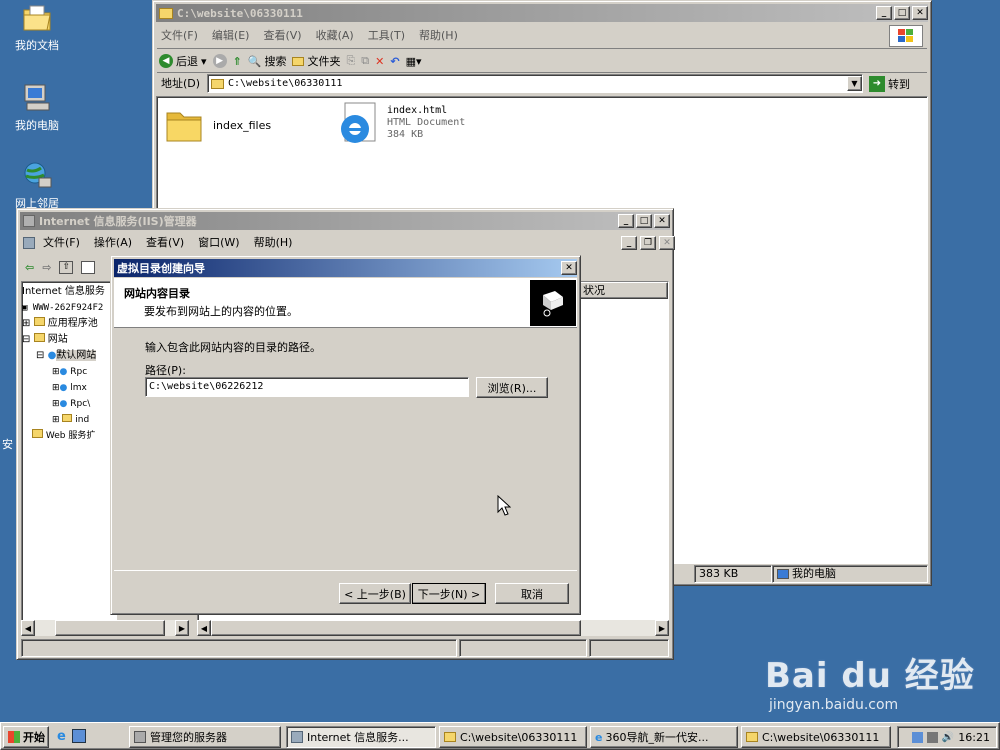 This screenshot has height=750, width=1000. What do you see at coordinates (629, 243) in the screenshot?
I see `mdi-minimize-button: _` at bounding box center [629, 243].